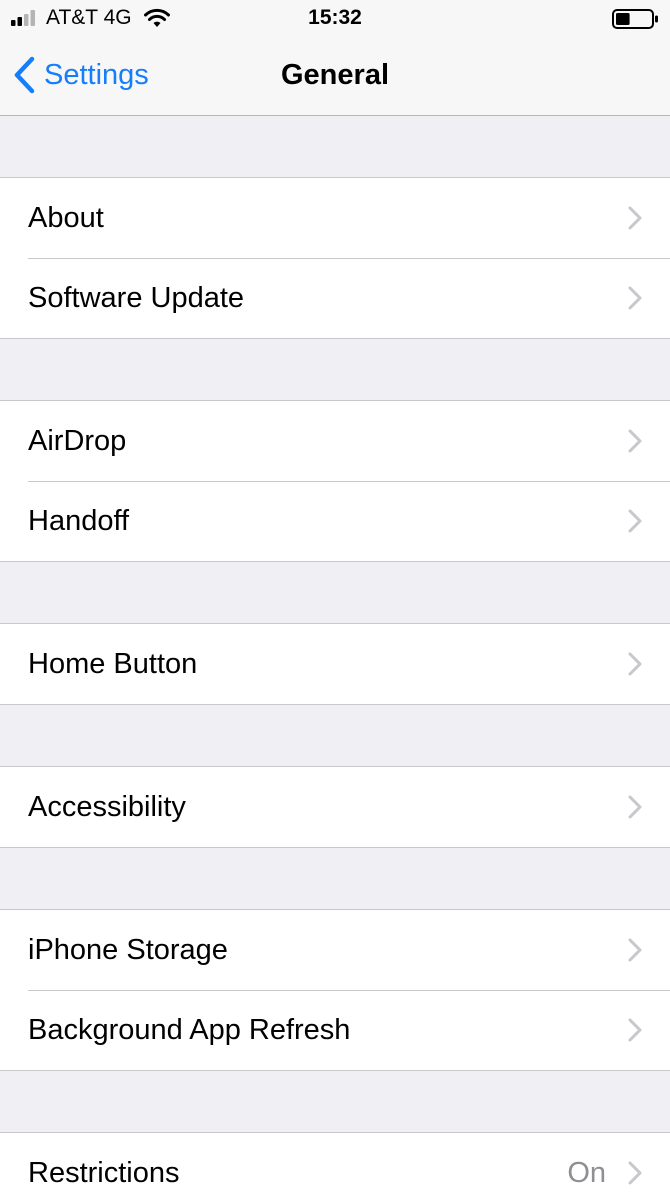  I want to click on settings-group-accessibility: Accessibility, so click(335, 807).